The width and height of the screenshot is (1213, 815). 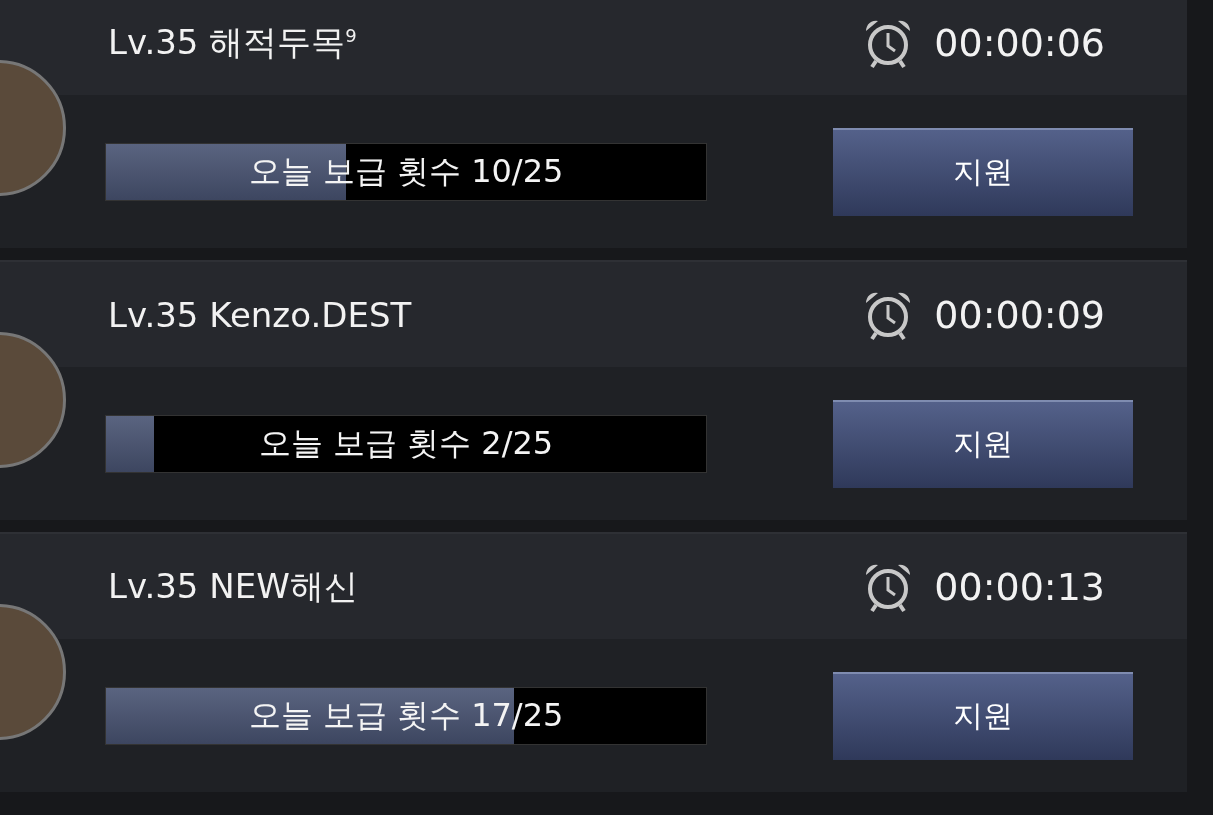 What do you see at coordinates (260, 314) in the screenshot?
I see `player-name: Lv.35 Kenzo.DEST` at bounding box center [260, 314].